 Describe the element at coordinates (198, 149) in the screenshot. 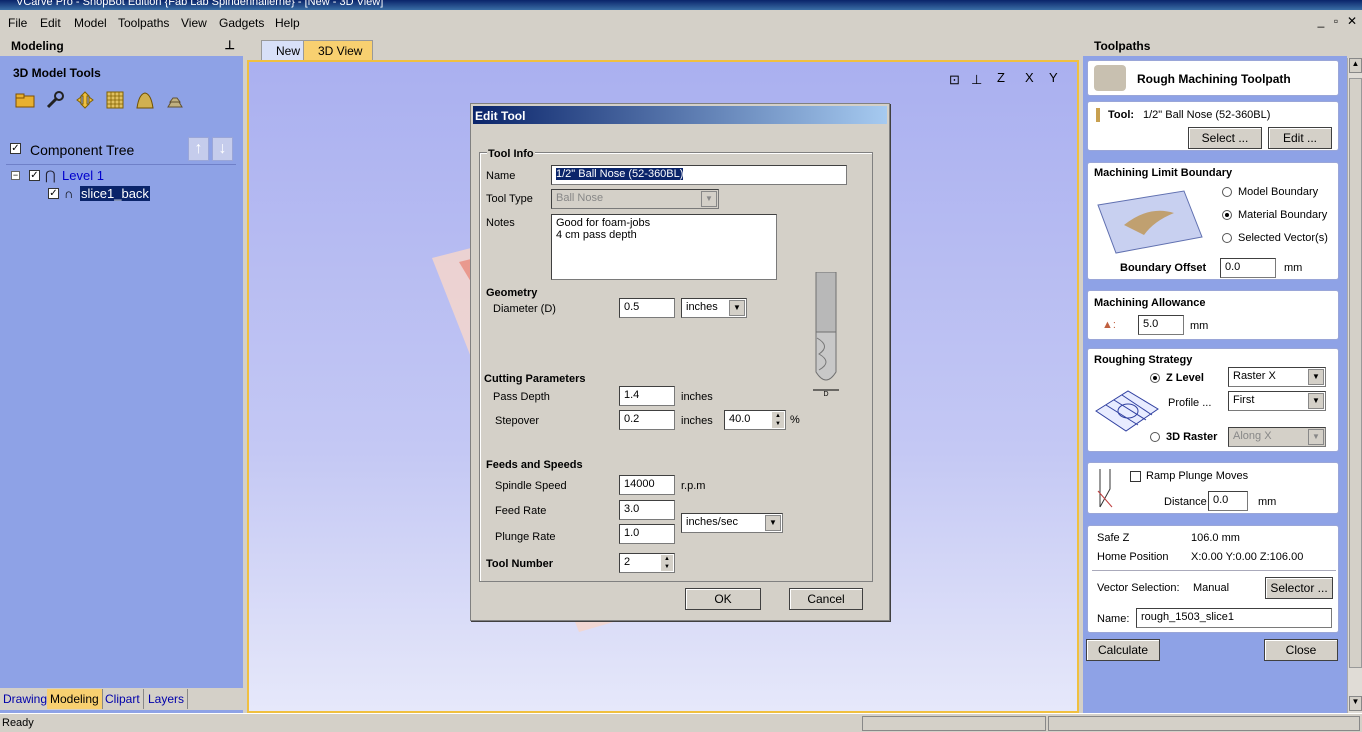

I see `move-up-icon: ↑` at that location.